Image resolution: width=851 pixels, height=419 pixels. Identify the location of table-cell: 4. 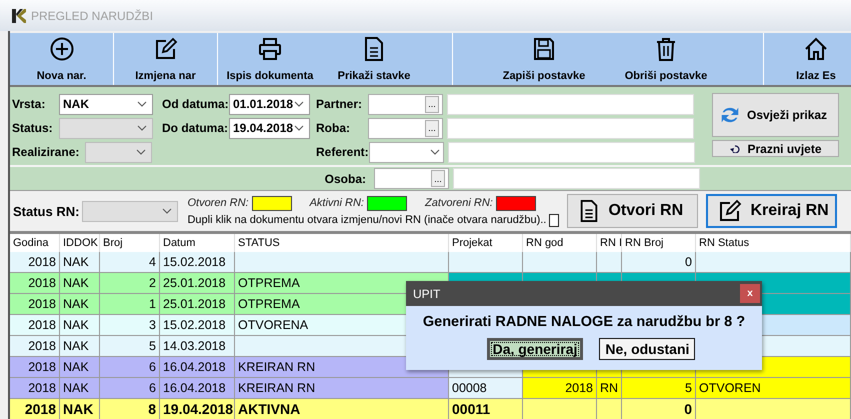
(130, 262).